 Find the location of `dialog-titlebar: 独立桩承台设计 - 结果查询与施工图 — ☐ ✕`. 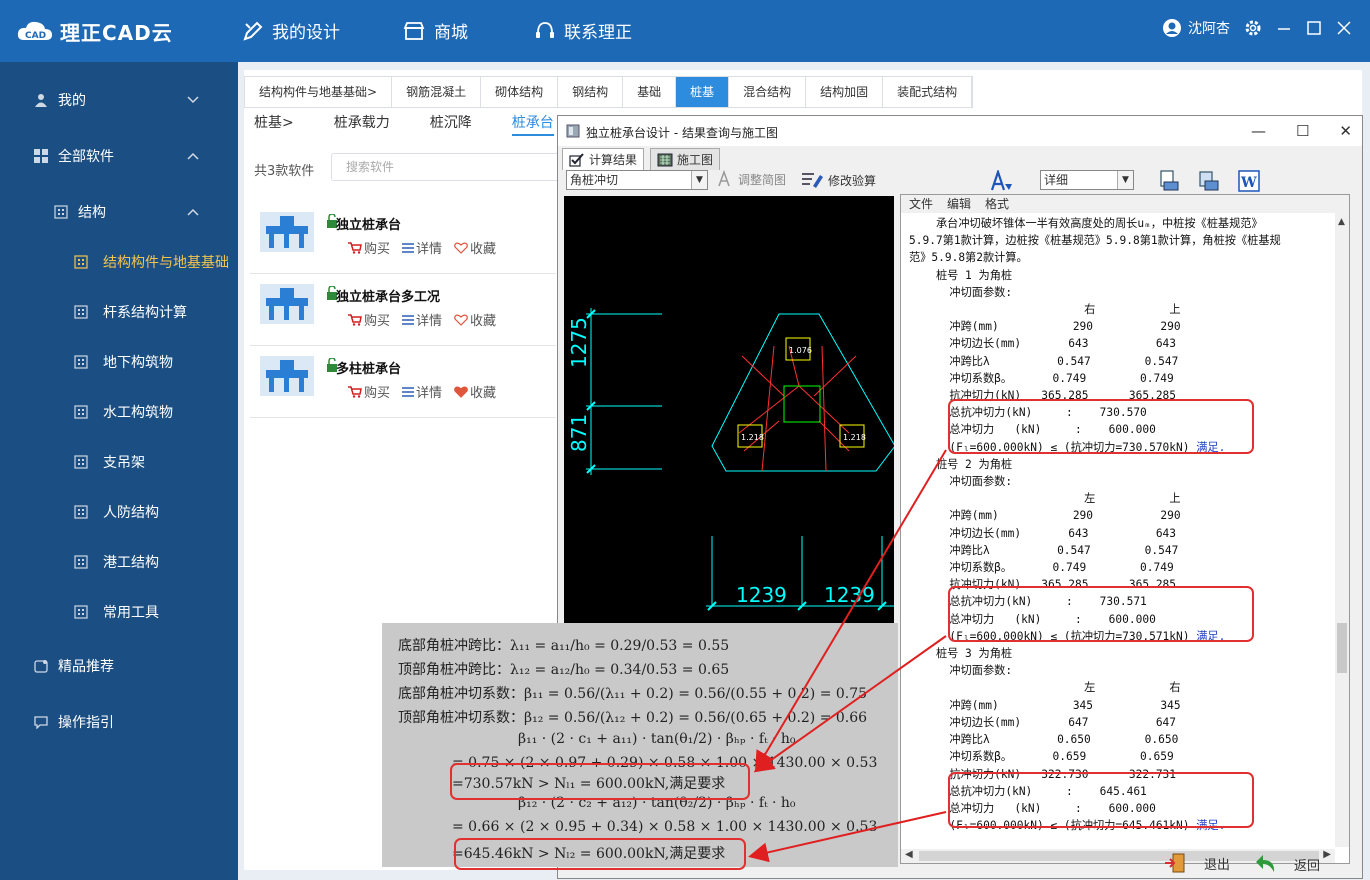

dialog-titlebar: 独立桩承台设计 - 结果查询与施工图 — ☐ ✕ is located at coordinates (960, 131).